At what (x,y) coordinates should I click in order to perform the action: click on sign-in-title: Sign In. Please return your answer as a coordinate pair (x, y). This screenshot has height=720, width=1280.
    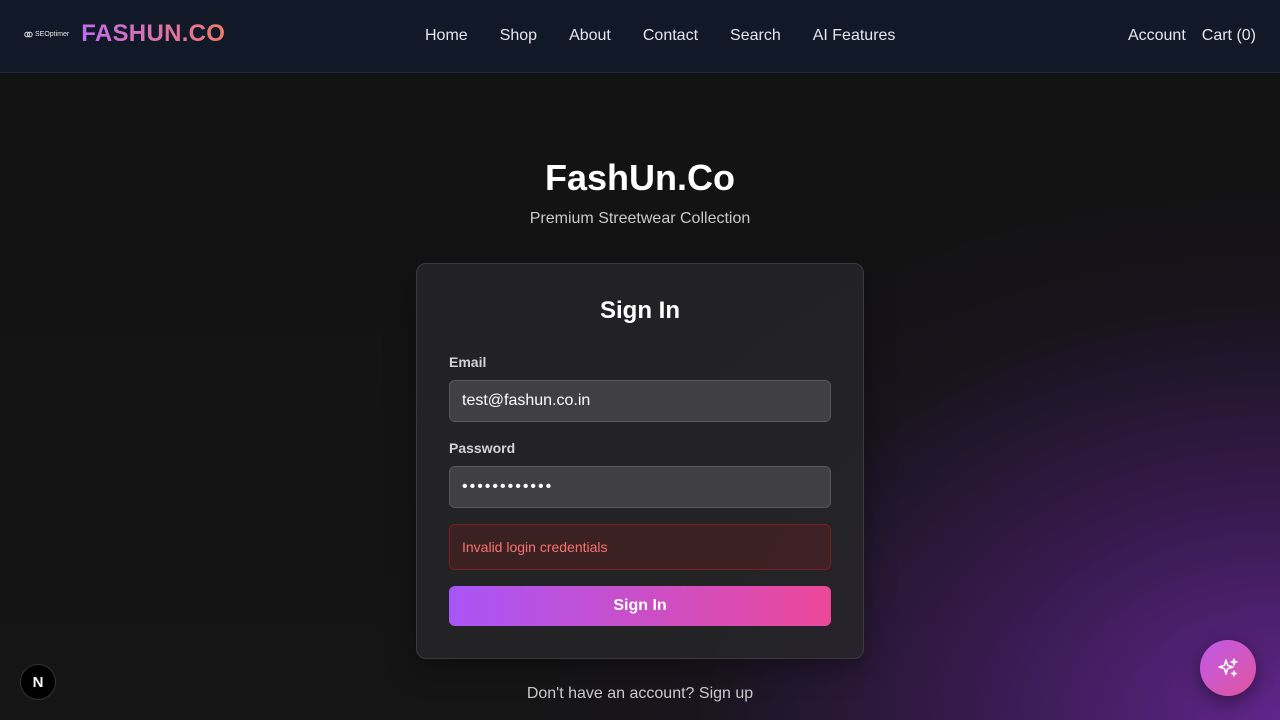
    Looking at the image, I should click on (640, 310).